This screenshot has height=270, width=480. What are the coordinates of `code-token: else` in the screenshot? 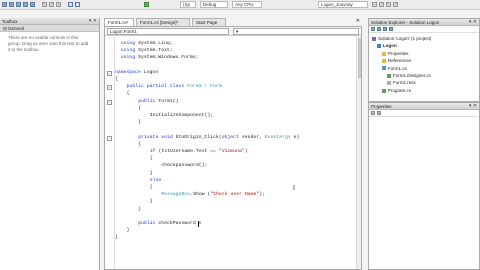 It's located at (155, 180).